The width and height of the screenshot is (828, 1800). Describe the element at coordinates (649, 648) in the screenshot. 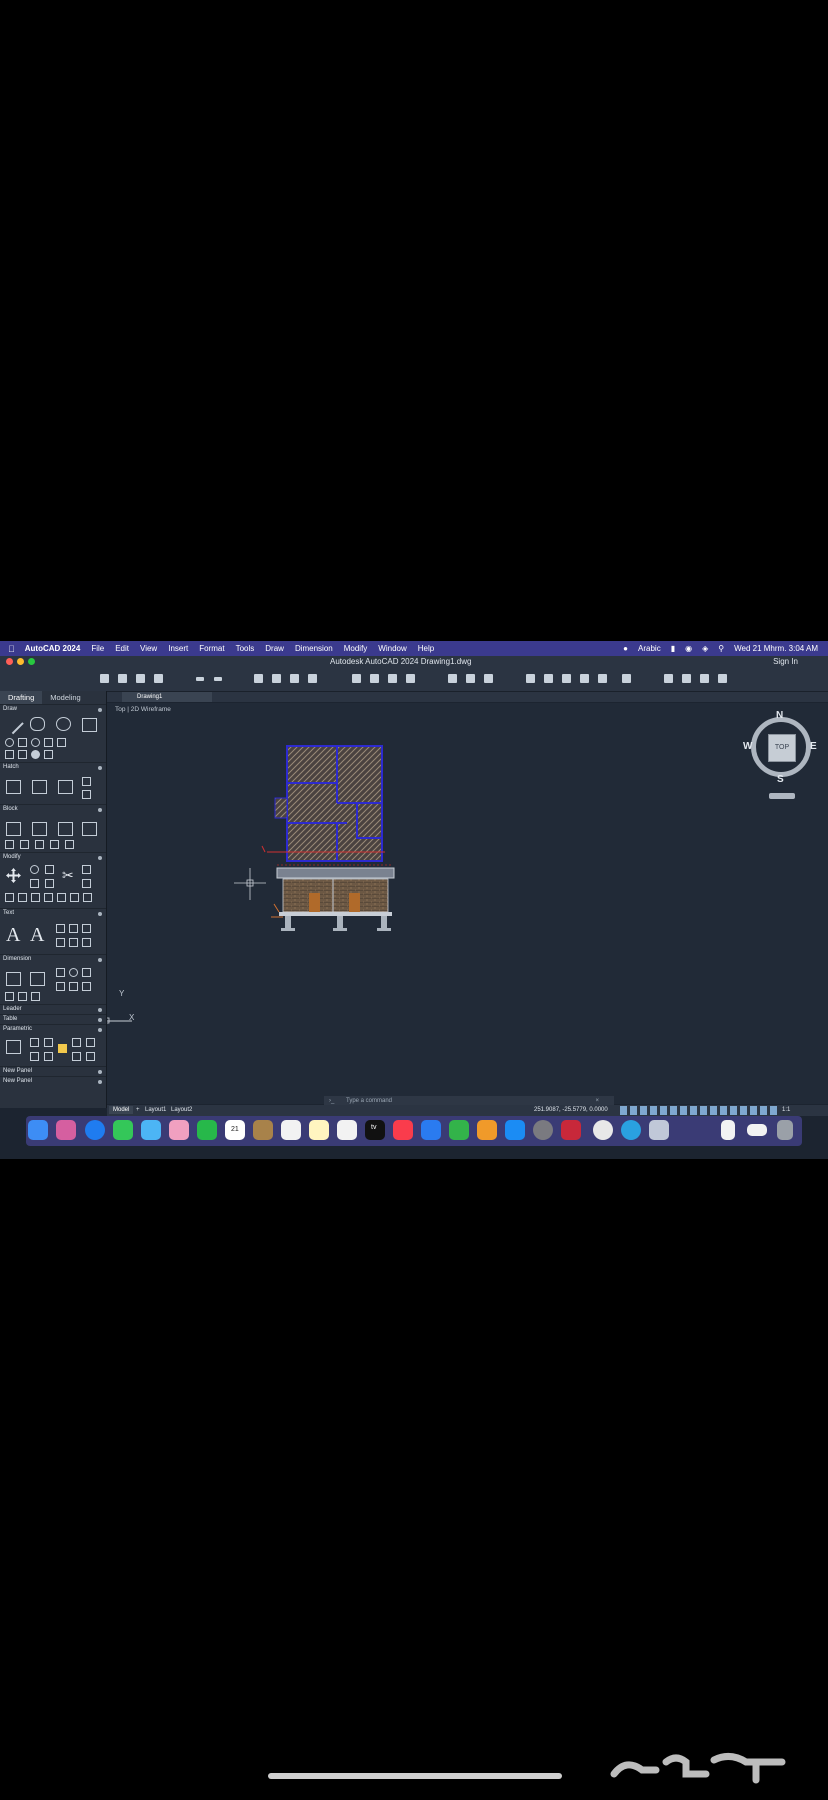

I see `input-source: Arabic` at that location.